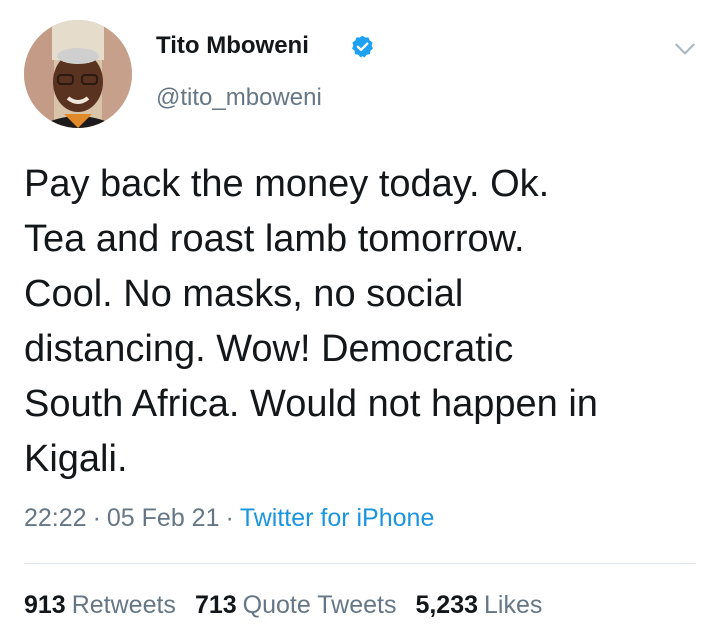 This screenshot has height=628, width=720. What do you see at coordinates (319, 605) in the screenshot?
I see `quote-tweets-label: Quote Tweets` at bounding box center [319, 605].